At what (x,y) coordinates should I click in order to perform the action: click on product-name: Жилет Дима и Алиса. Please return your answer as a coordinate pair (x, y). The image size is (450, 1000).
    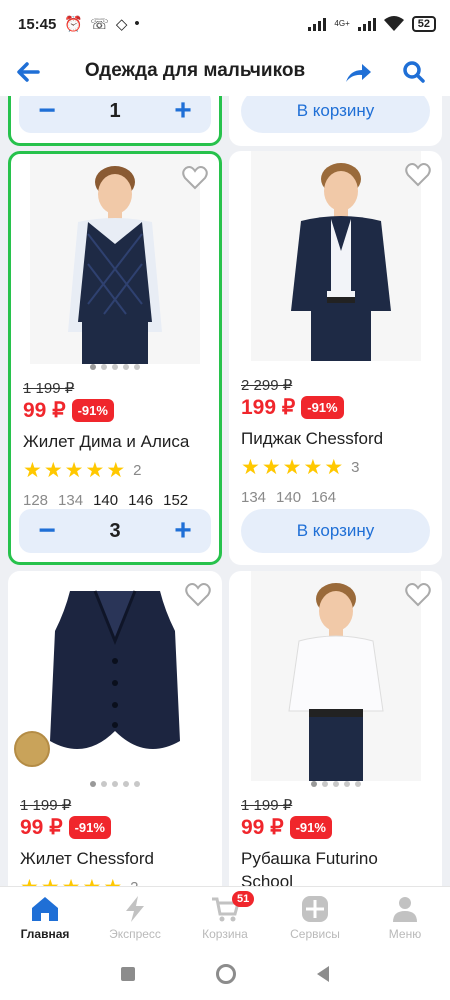
    Looking at the image, I should click on (117, 441).